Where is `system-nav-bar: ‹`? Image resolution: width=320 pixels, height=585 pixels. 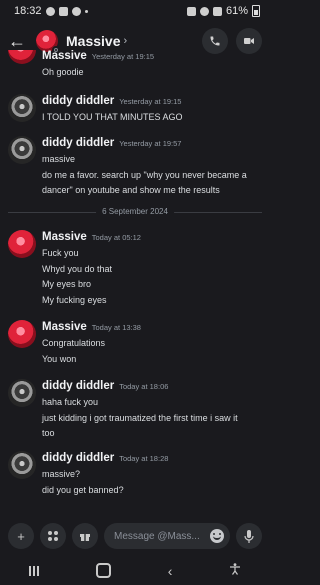
system-nav-bar: ‹ is located at coordinates (135, 570).